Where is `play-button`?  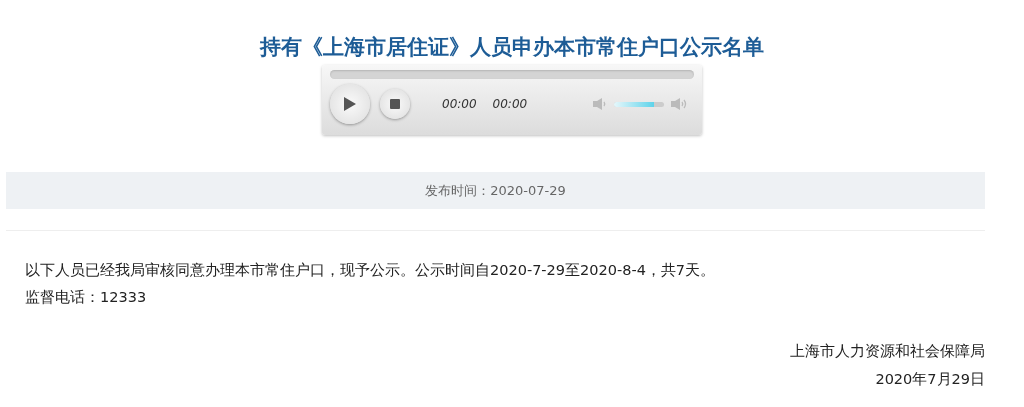 play-button is located at coordinates (350, 104).